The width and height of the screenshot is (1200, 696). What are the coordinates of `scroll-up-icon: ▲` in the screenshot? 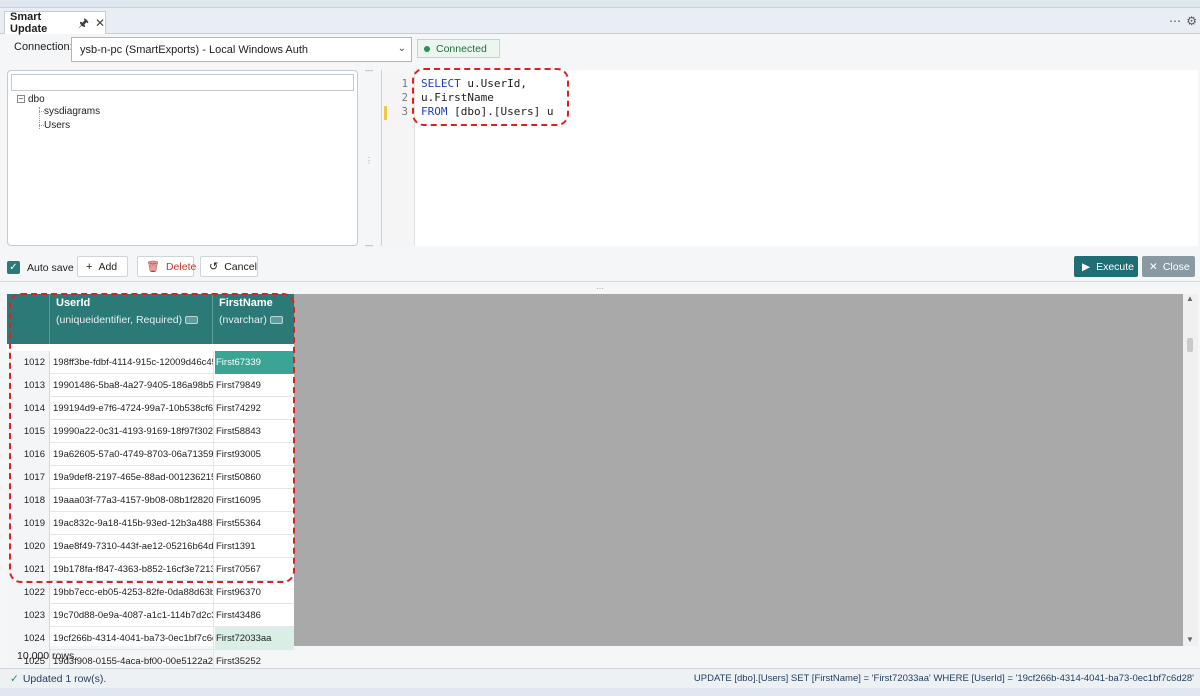 It's located at (1190, 298).